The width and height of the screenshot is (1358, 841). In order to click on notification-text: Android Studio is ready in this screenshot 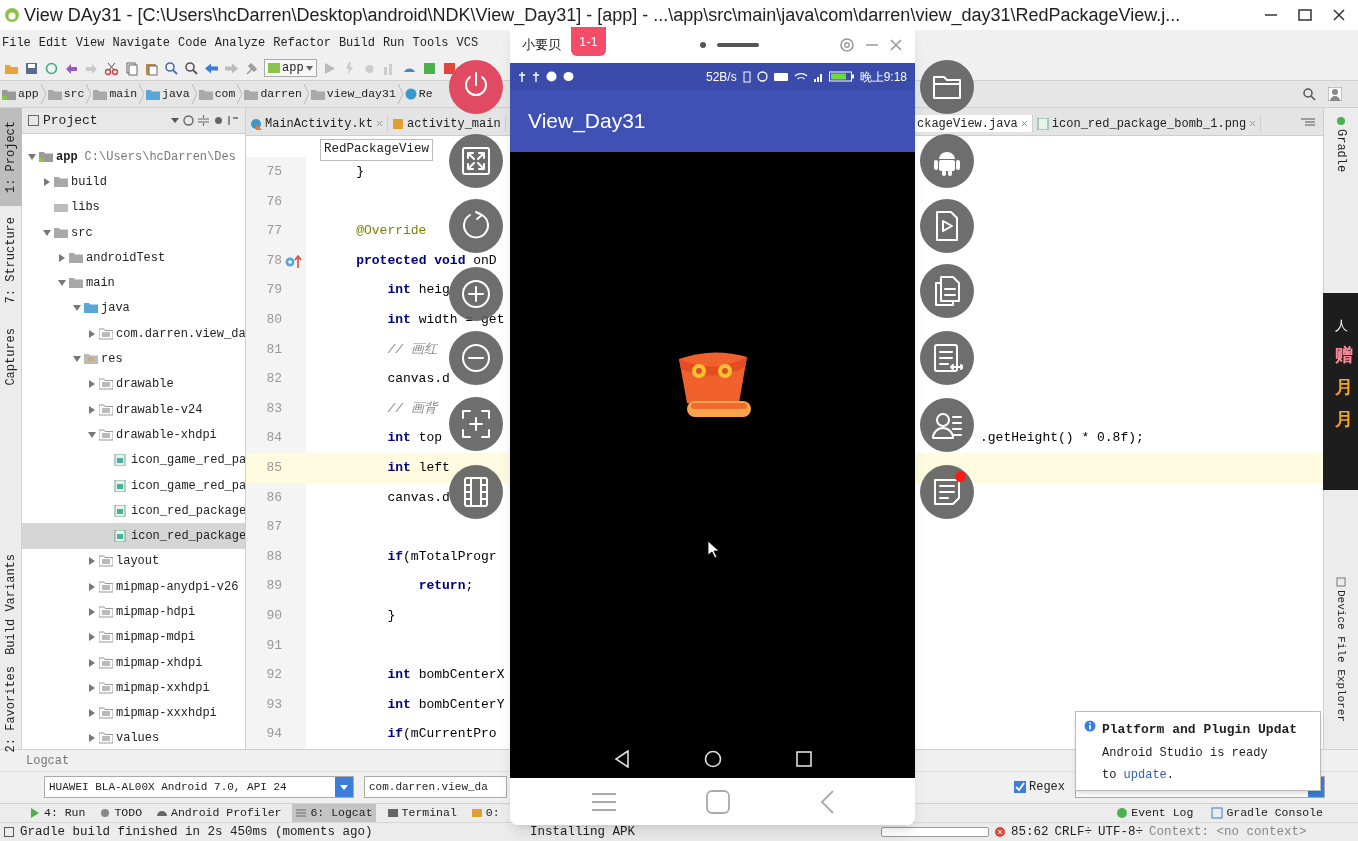, I will do `click(1185, 753)`.